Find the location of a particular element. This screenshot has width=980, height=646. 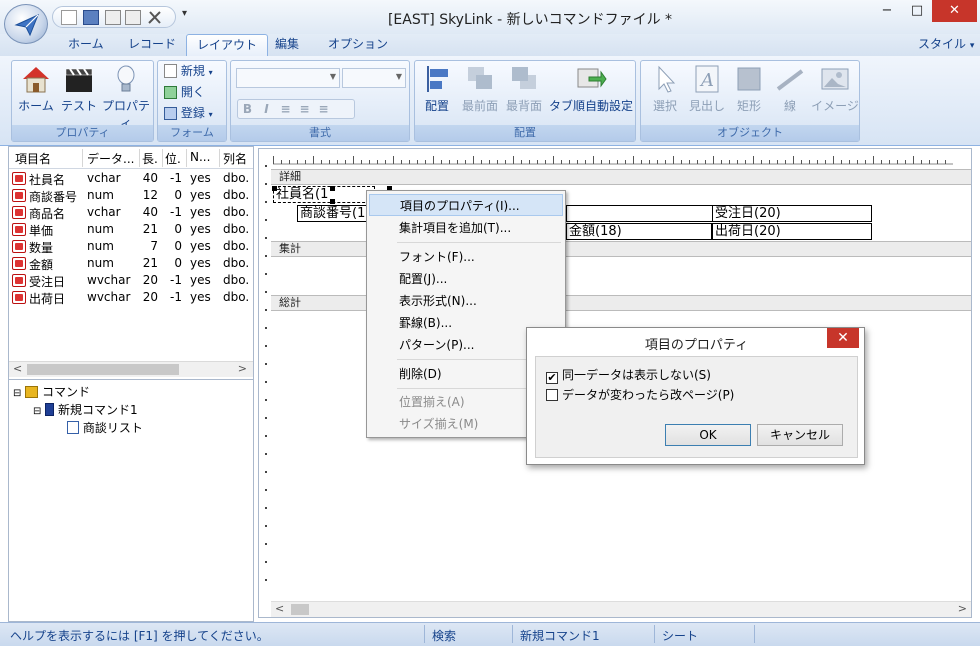

tree-node-deal-list: 商談リスト is located at coordinates (105, 428).